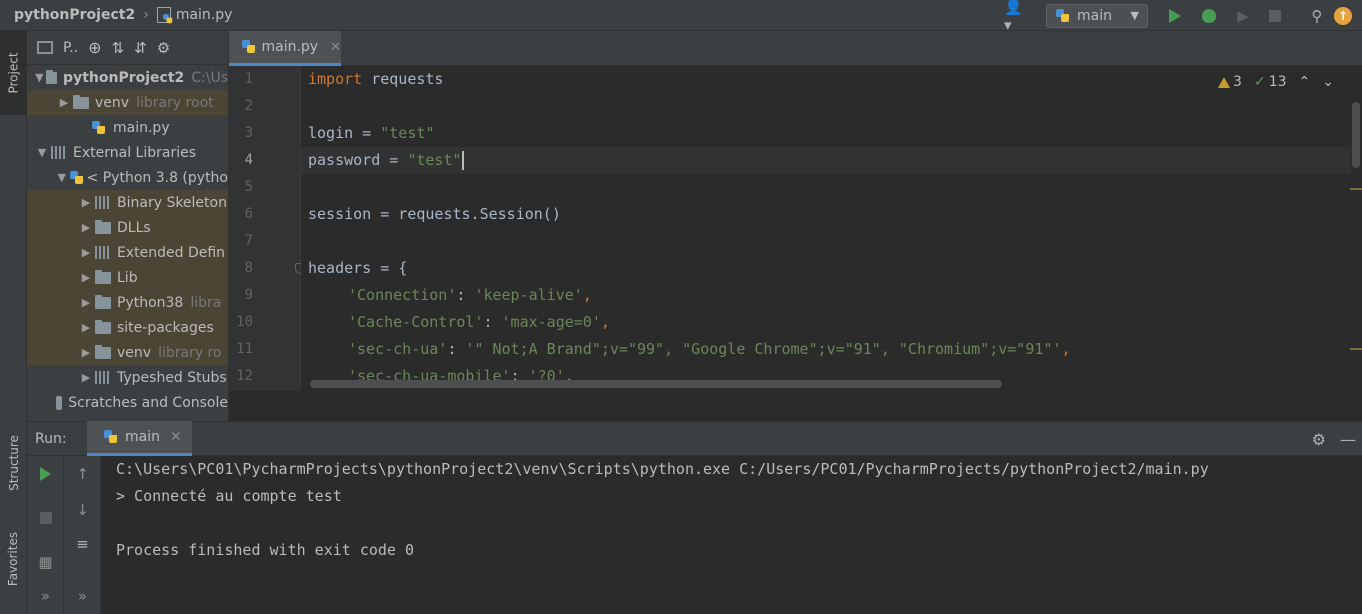 The width and height of the screenshot is (1362, 614). Describe the element at coordinates (82, 510) in the screenshot. I see `down-arrow-icon: ↓` at that location.